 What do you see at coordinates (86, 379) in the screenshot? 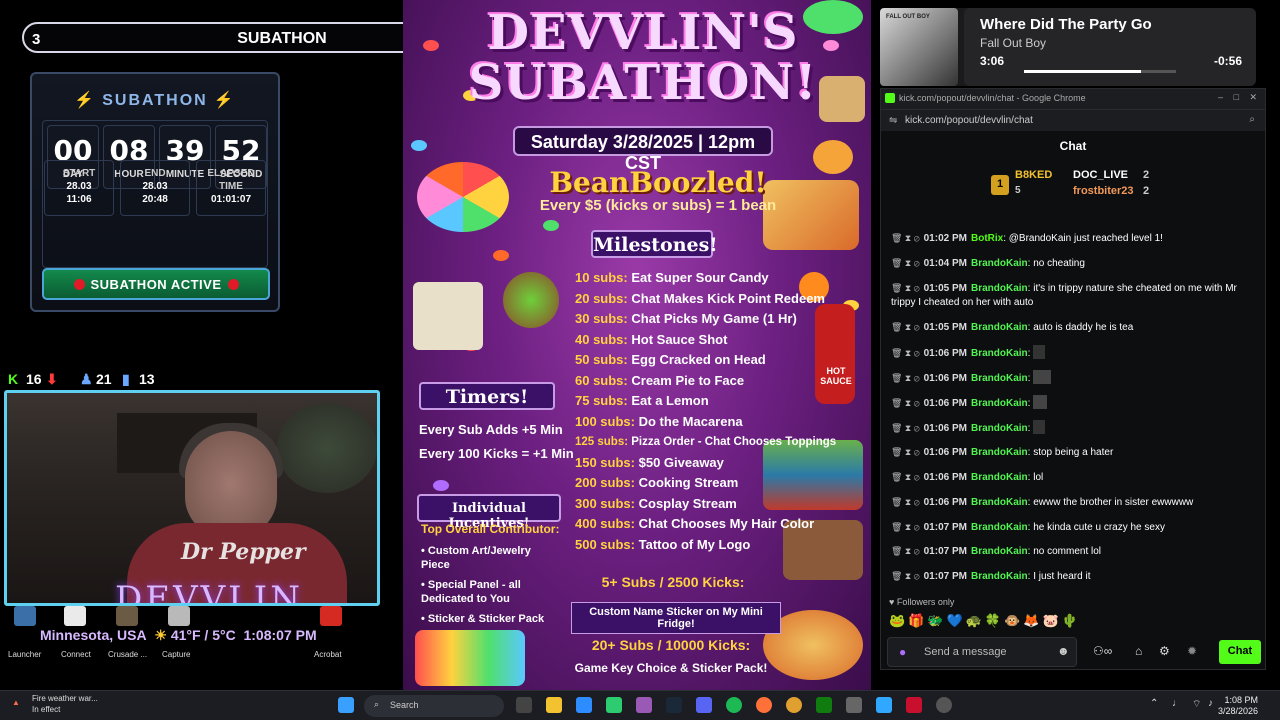
I see `person-icon: ♟` at bounding box center [86, 379].